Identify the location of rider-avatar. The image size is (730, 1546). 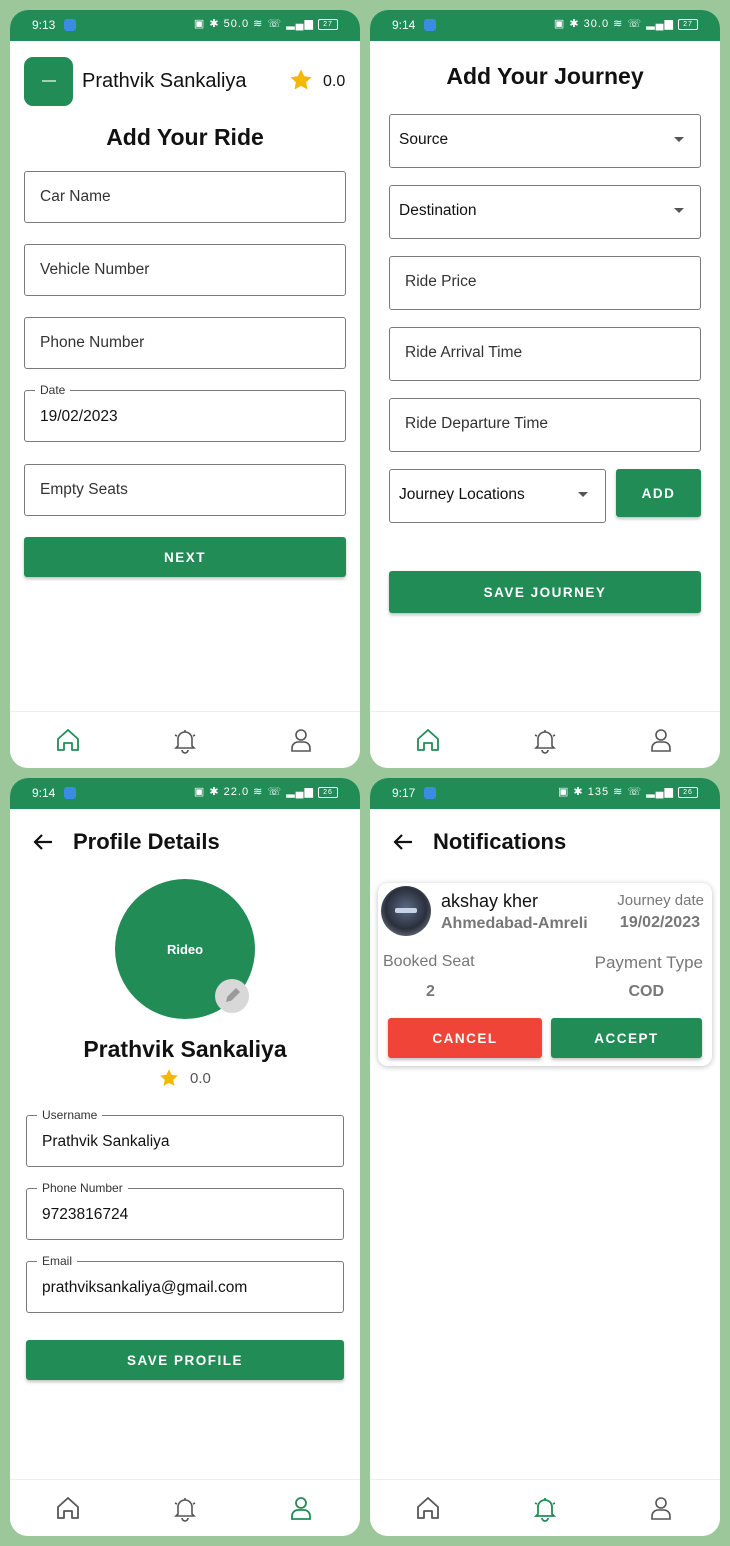
(406, 911).